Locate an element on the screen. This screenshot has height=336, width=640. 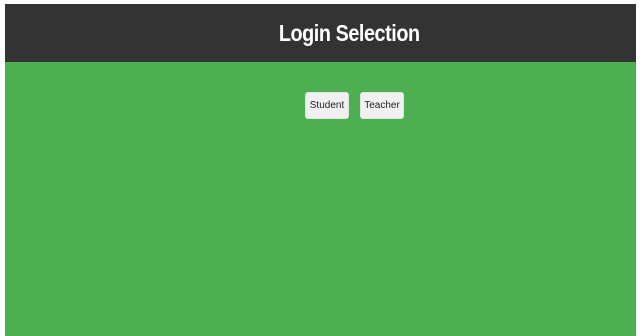
login-options: Student Teacher is located at coordinates (354, 105).